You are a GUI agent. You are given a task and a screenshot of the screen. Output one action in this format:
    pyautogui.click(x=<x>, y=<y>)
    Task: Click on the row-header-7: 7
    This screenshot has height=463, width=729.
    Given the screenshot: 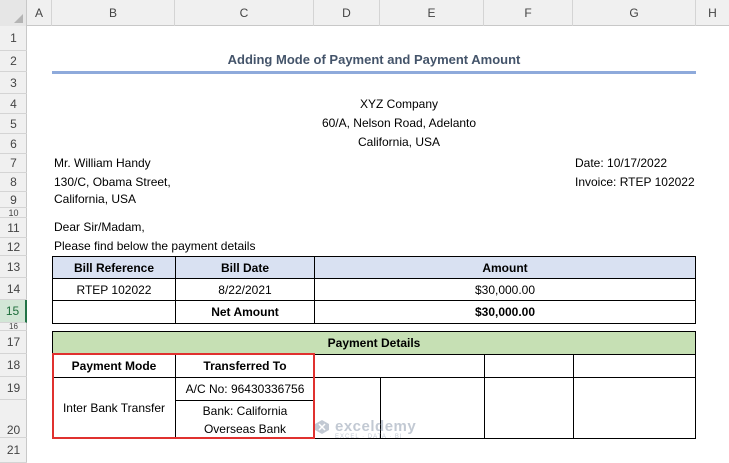 What is the action you would take?
    pyautogui.click(x=13, y=163)
    